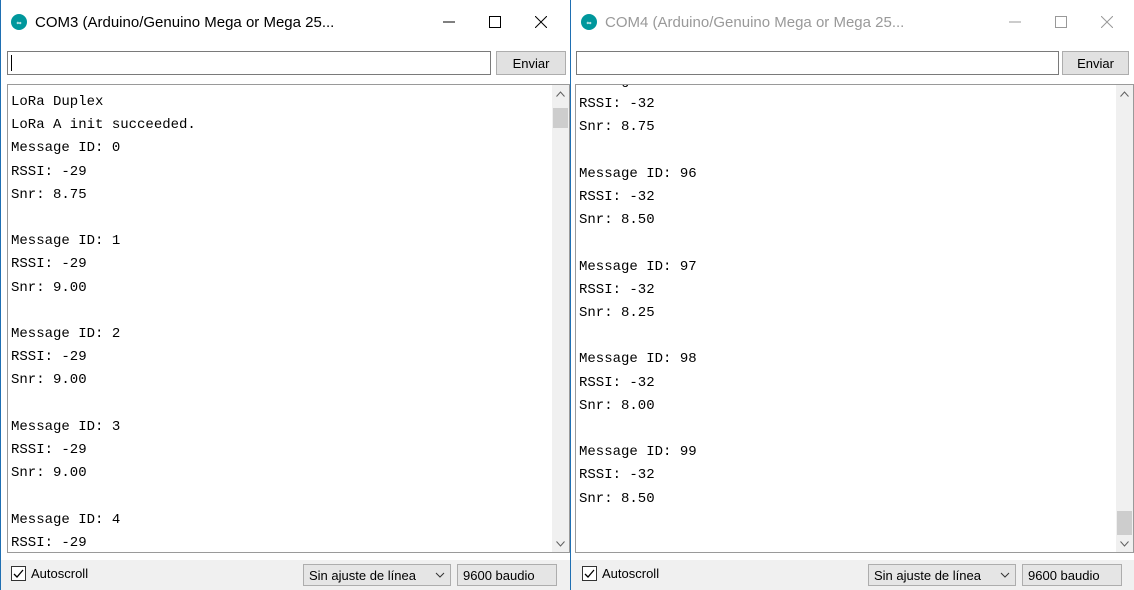 This screenshot has height=590, width=1134. Describe the element at coordinates (57, 102) in the screenshot. I see `output-line: LoRa Duplex` at that location.